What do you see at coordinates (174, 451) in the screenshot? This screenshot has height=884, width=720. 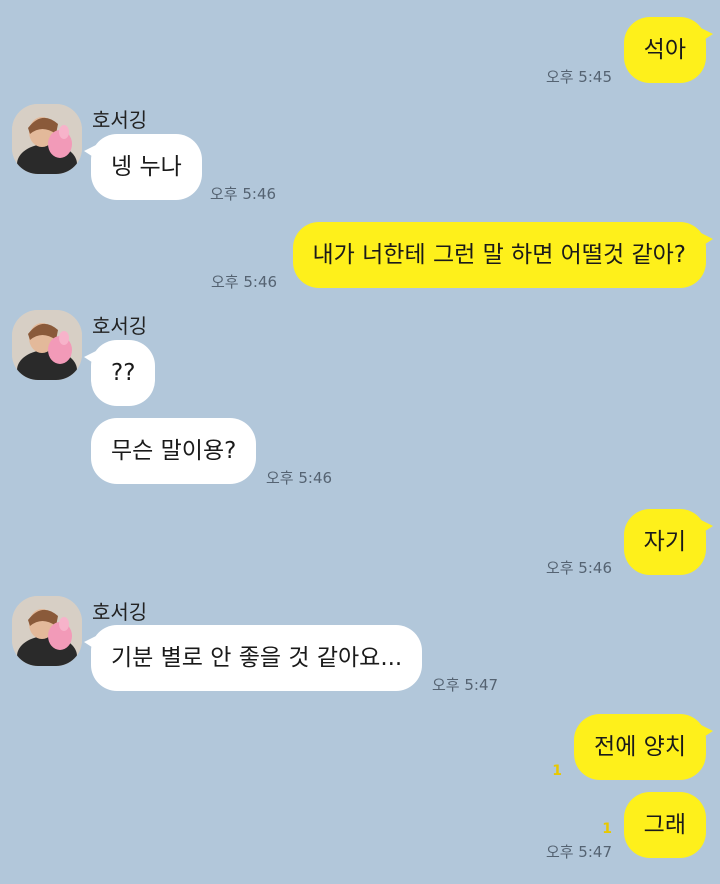 I see `their-message-bubble: 무슨 말이용?` at bounding box center [174, 451].